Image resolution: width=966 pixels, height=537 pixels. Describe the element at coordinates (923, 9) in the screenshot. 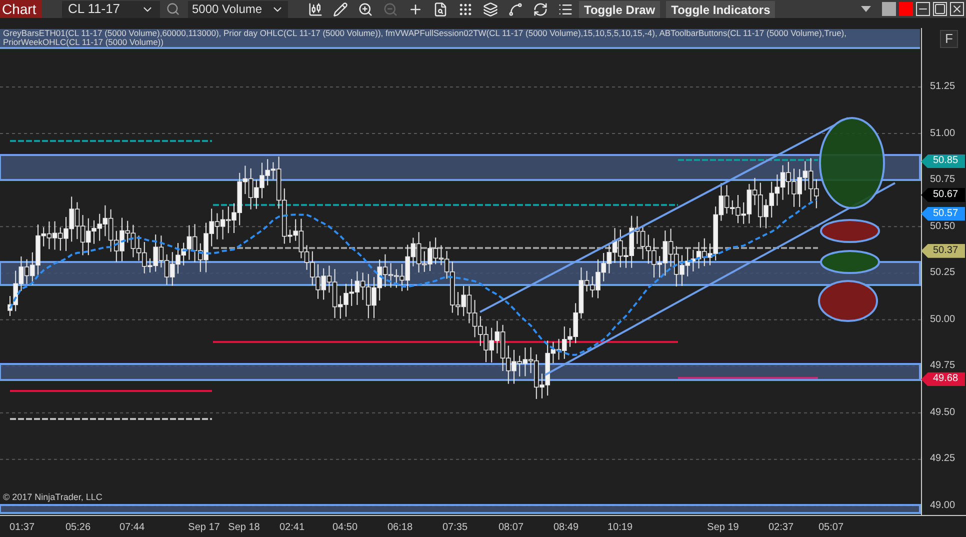

I see `minimize-icon` at that location.